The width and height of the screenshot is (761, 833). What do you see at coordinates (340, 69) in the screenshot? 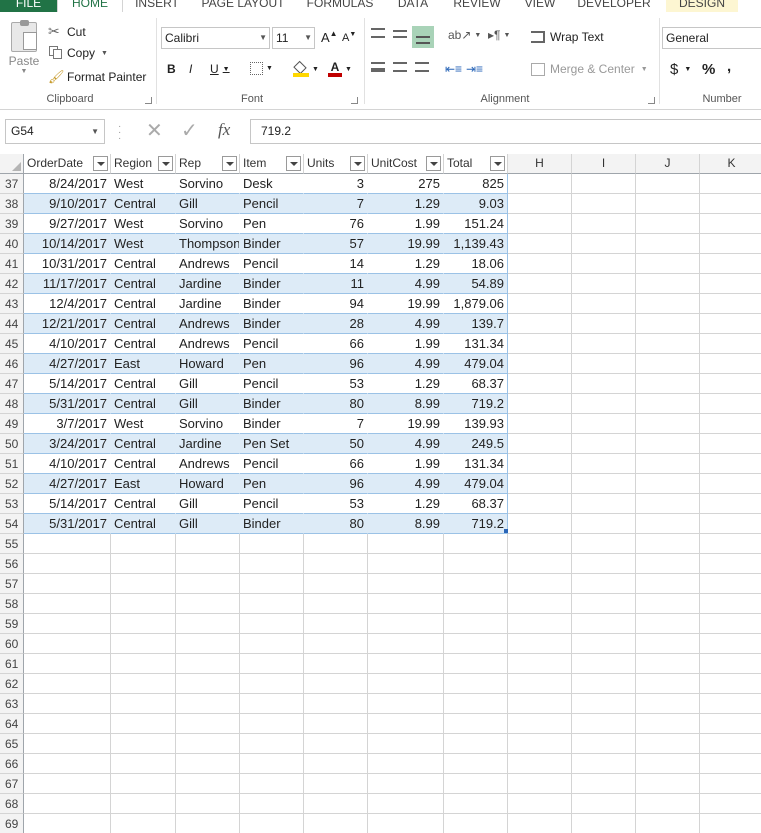
I see `font-color-button: A ▼` at bounding box center [340, 69].